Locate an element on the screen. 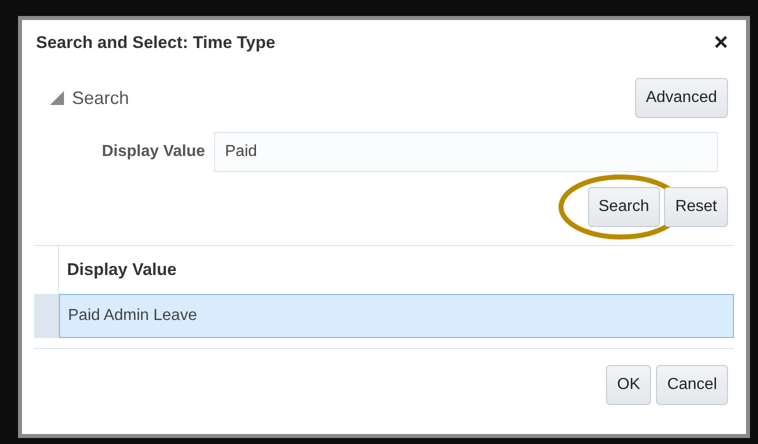 This screenshot has width=758, height=444. input-field: Paid is located at coordinates (466, 152).